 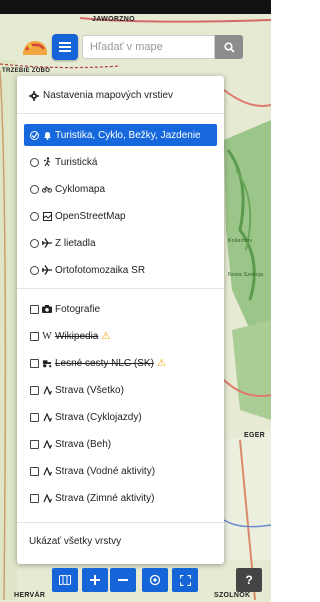 I want to click on plus-icon, so click(x=95, y=580).